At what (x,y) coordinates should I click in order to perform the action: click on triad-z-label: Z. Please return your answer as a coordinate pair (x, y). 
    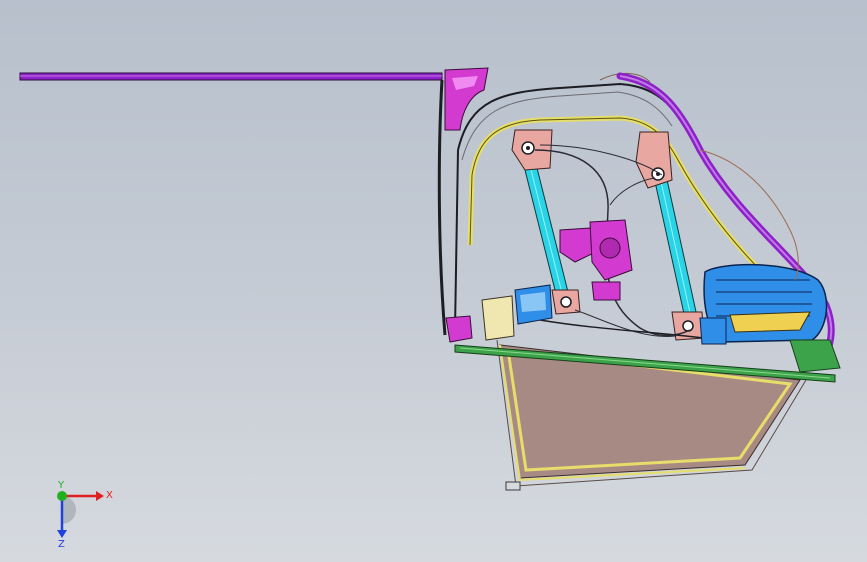
    Looking at the image, I should click on (61, 543).